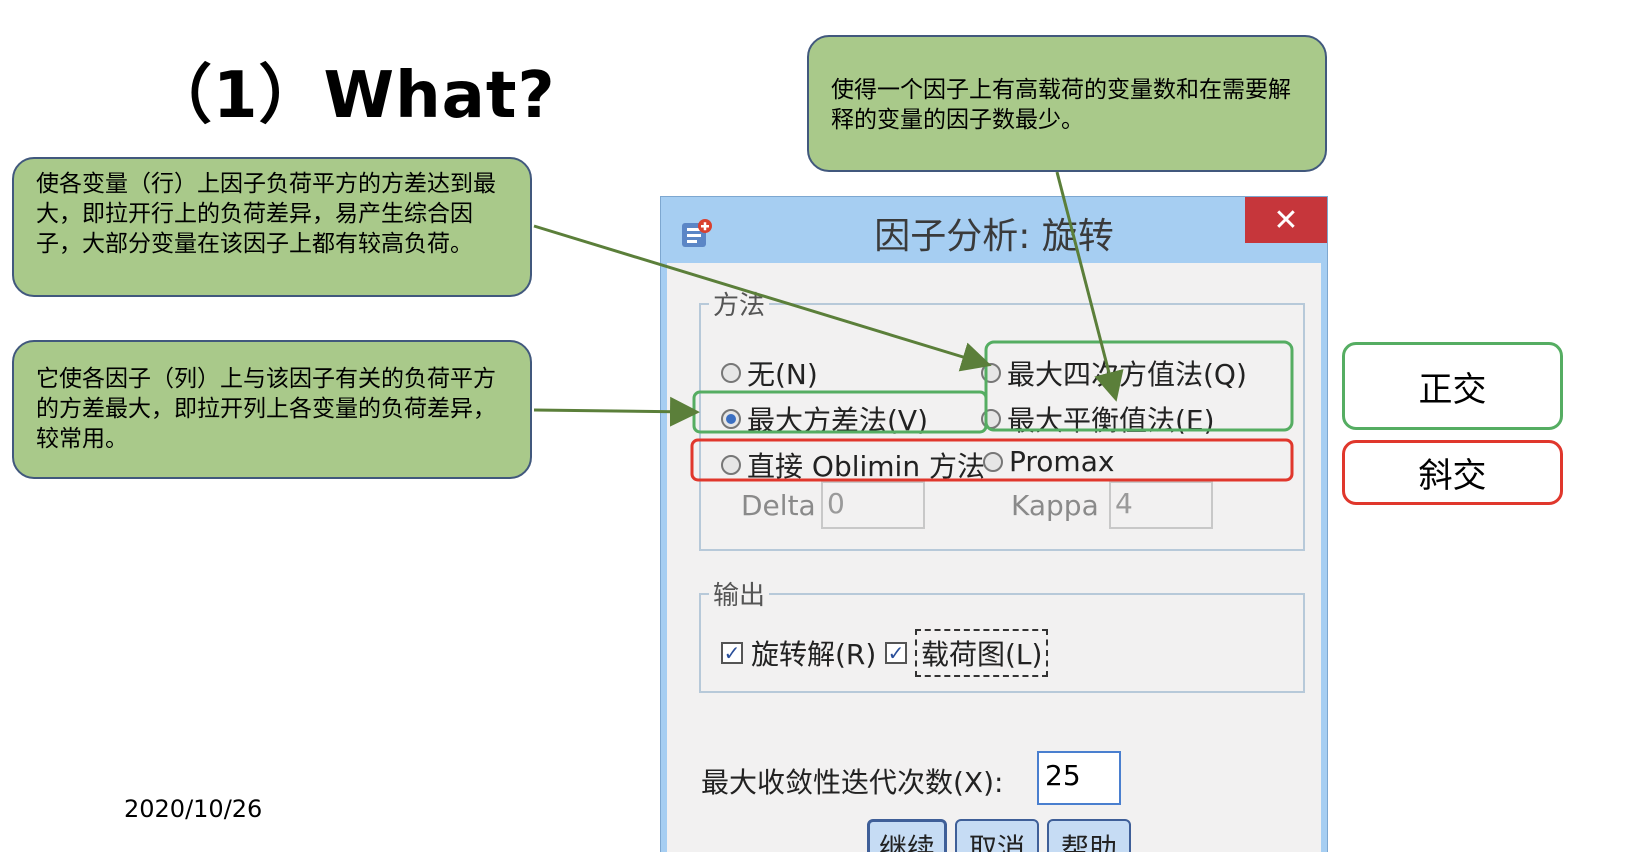 The image size is (1626, 852). I want to click on close-button: ✕, so click(1286, 220).